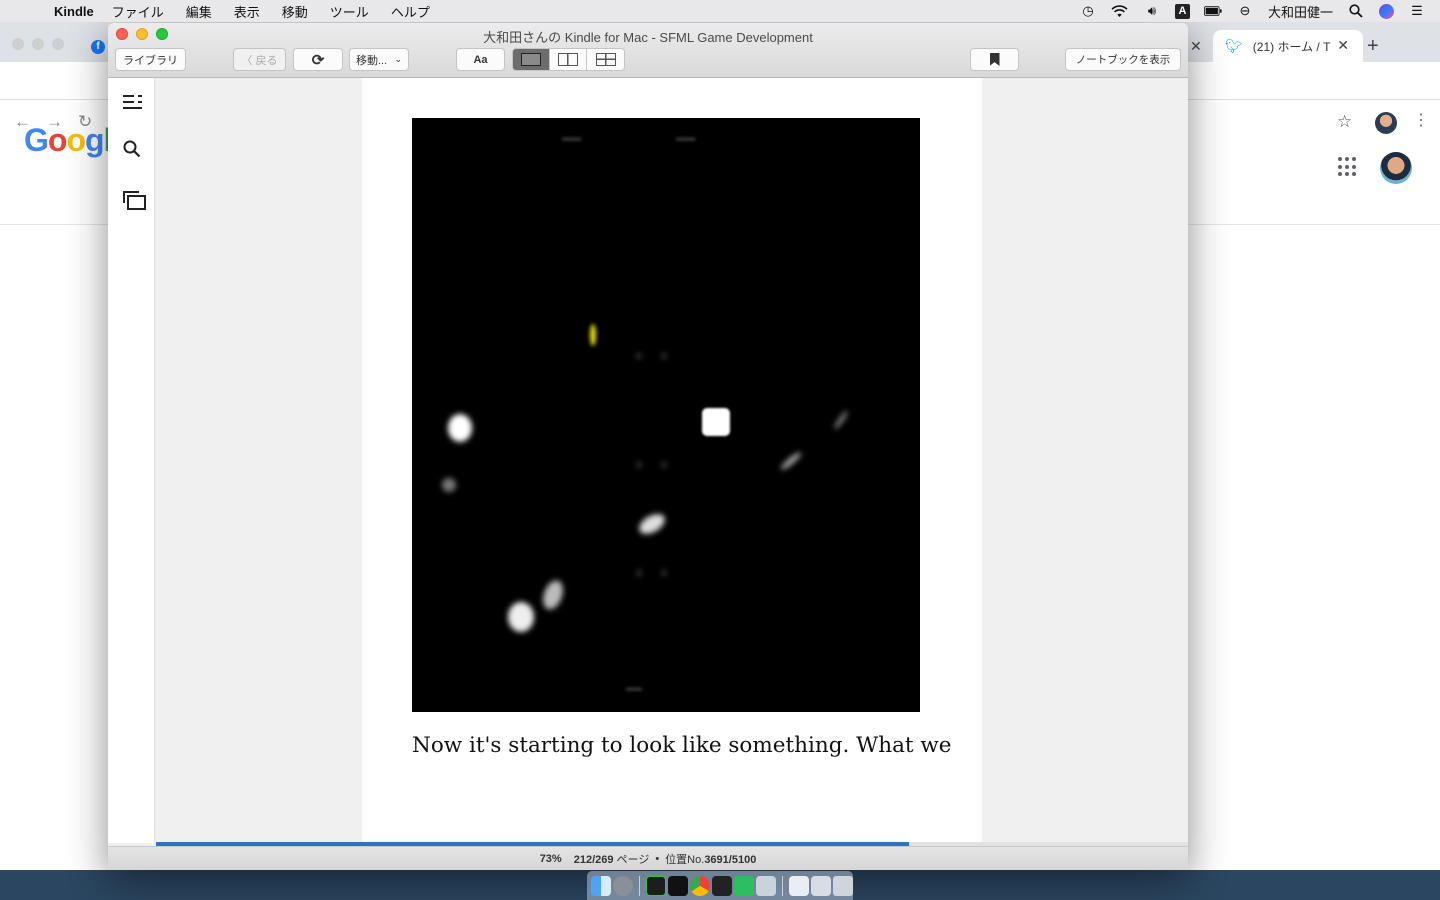 This screenshot has width=1440, height=900. I want to click on documents-stack-icon, so click(799, 885).